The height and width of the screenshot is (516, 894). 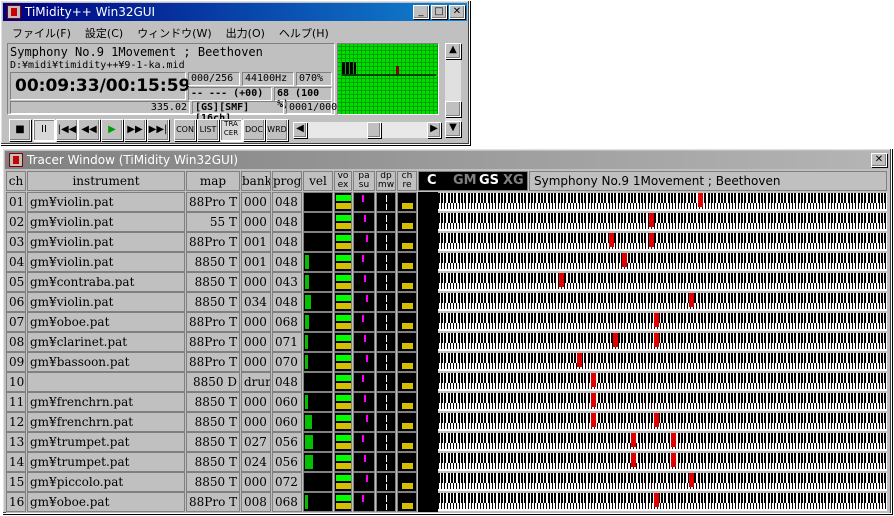 What do you see at coordinates (407, 502) in the screenshot?
I see `chorus-reverb-meter` at bounding box center [407, 502].